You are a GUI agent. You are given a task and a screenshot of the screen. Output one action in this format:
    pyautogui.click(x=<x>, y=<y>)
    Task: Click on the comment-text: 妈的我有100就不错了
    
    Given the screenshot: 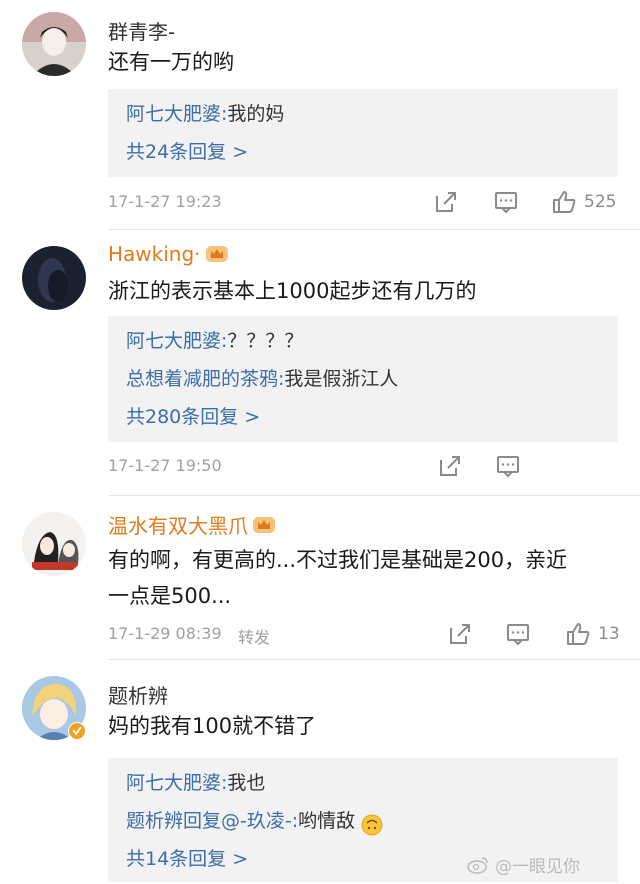 What is the action you would take?
    pyautogui.click(x=212, y=726)
    